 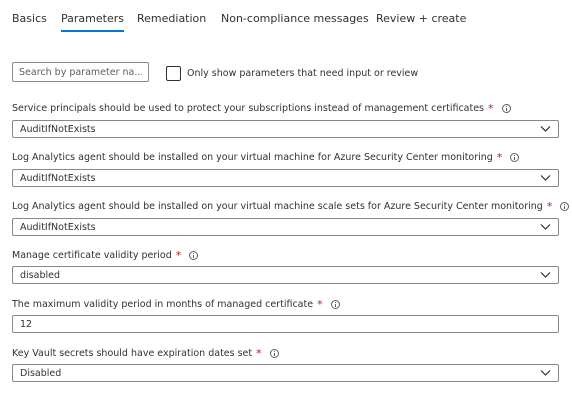 What do you see at coordinates (92, 22) in the screenshot?
I see `tab-parameters: Parameters` at bounding box center [92, 22].